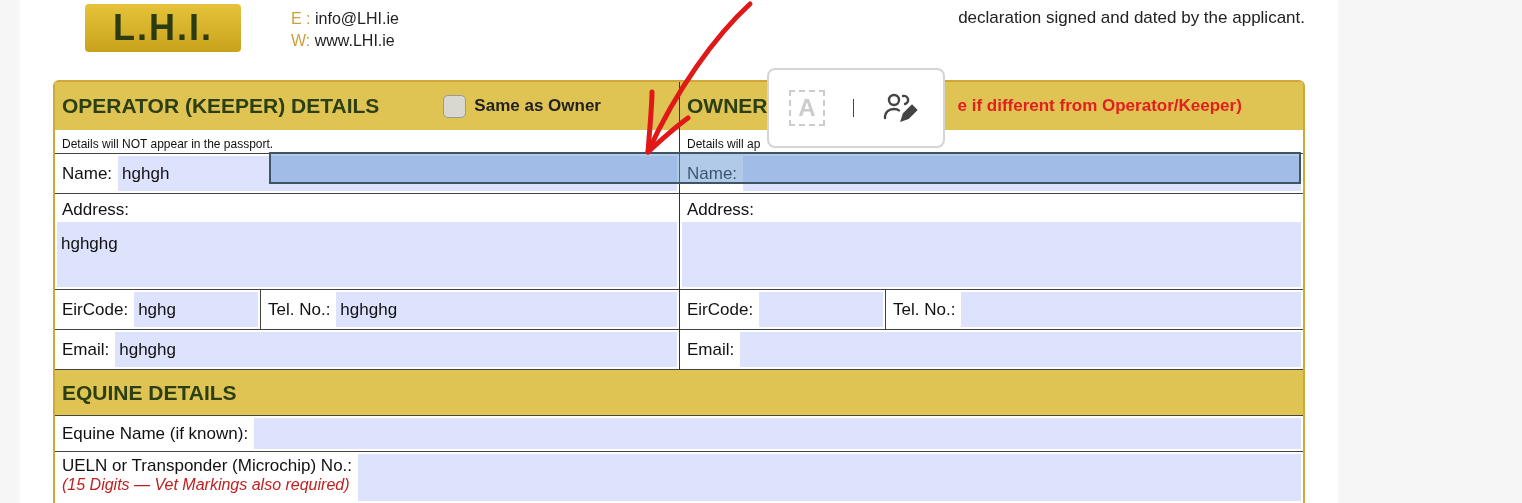 This screenshot has height=503, width=1522. I want to click on name-field, so click(1022, 173).